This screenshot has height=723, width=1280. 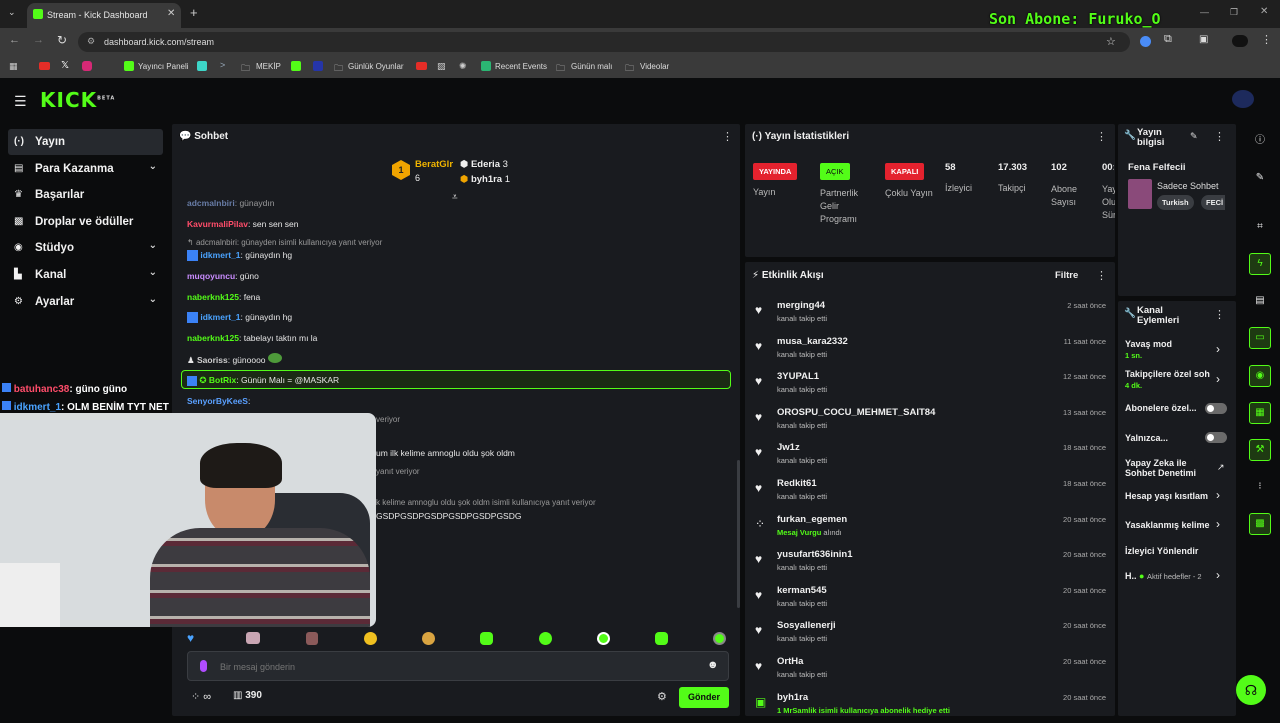 I want to click on store-balance: ▥ 390, so click(x=247, y=695).